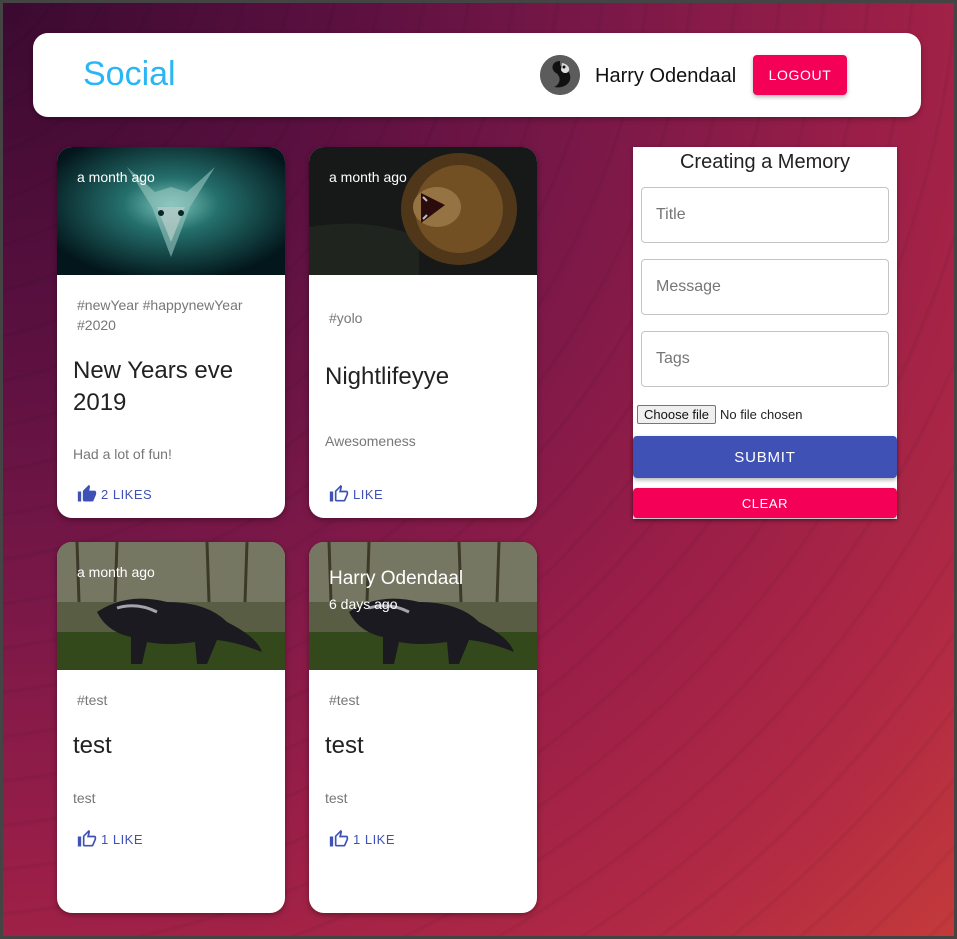  Describe the element at coordinates (396, 578) in the screenshot. I see `post-creator: Harry Odendaal` at that location.